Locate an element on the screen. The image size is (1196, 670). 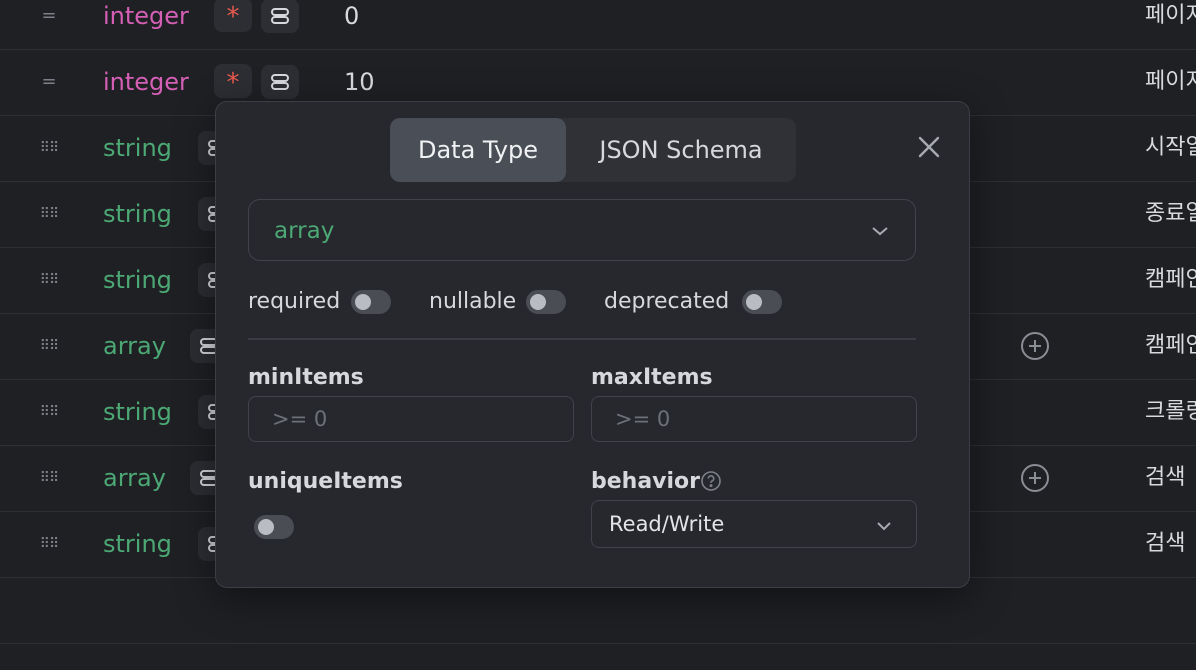
min-items-label: minItems is located at coordinates (306, 377).